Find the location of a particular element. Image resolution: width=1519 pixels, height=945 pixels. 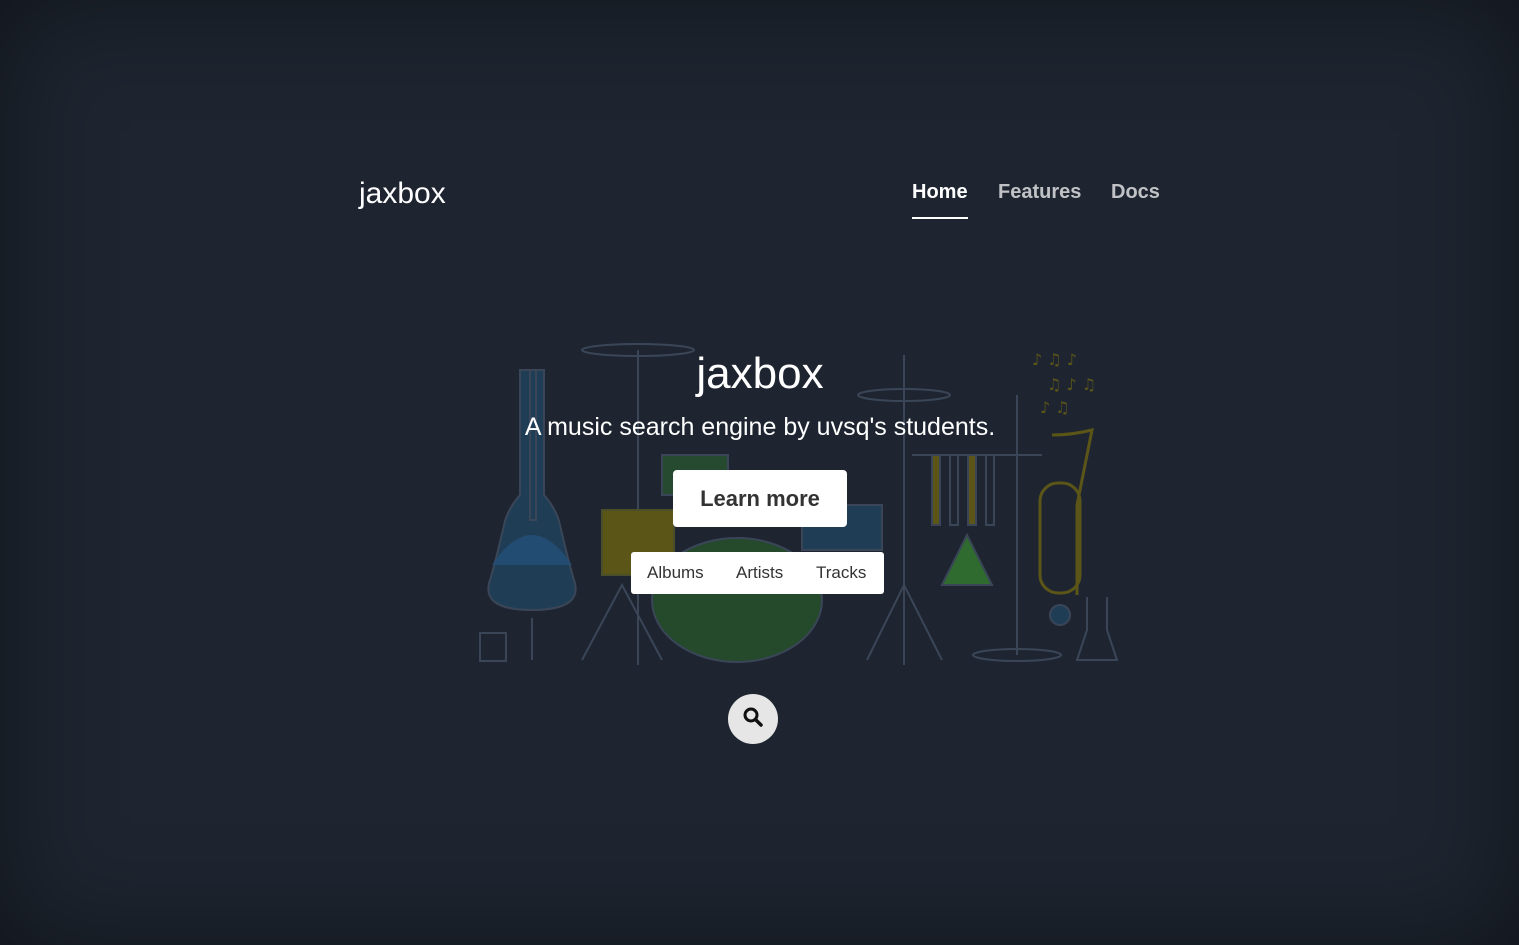

tab-albums: Albums is located at coordinates (675, 573).